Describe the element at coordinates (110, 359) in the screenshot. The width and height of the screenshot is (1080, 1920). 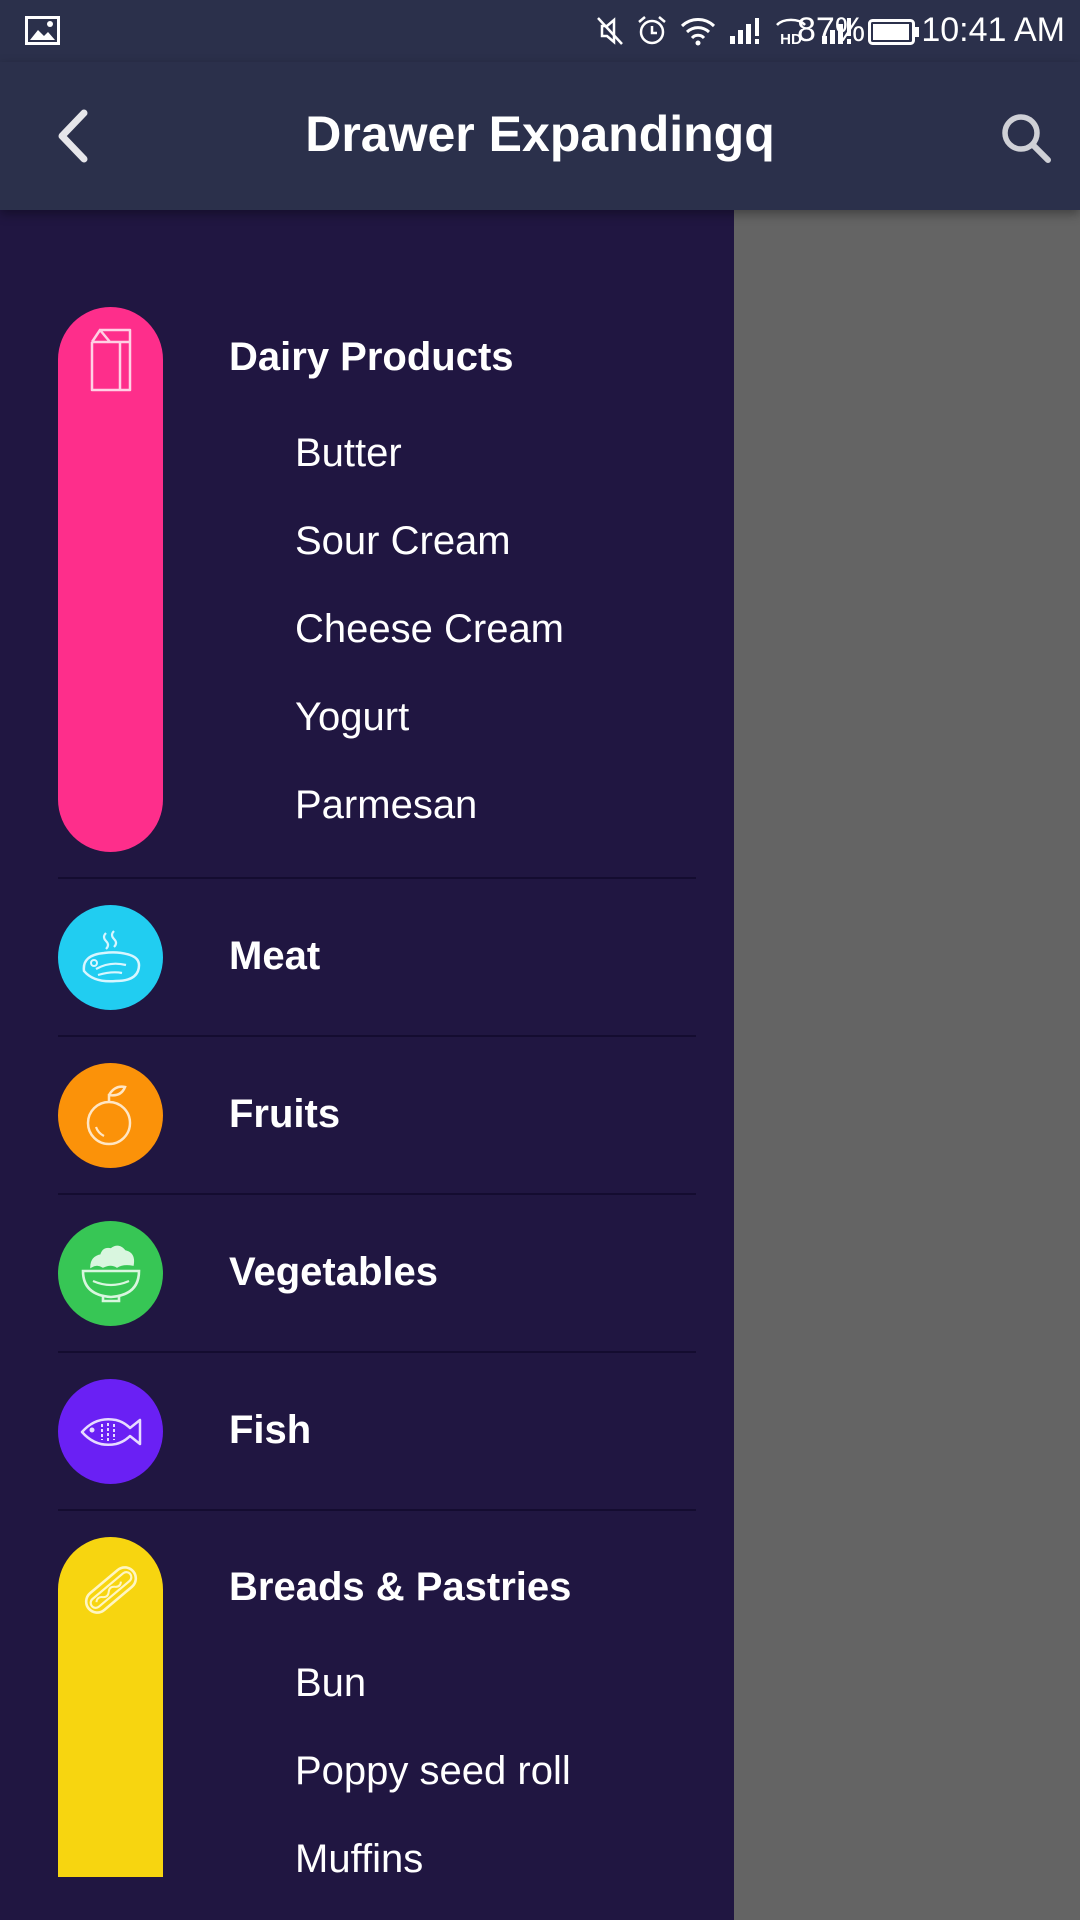
I see `milk-carton-icon` at that location.